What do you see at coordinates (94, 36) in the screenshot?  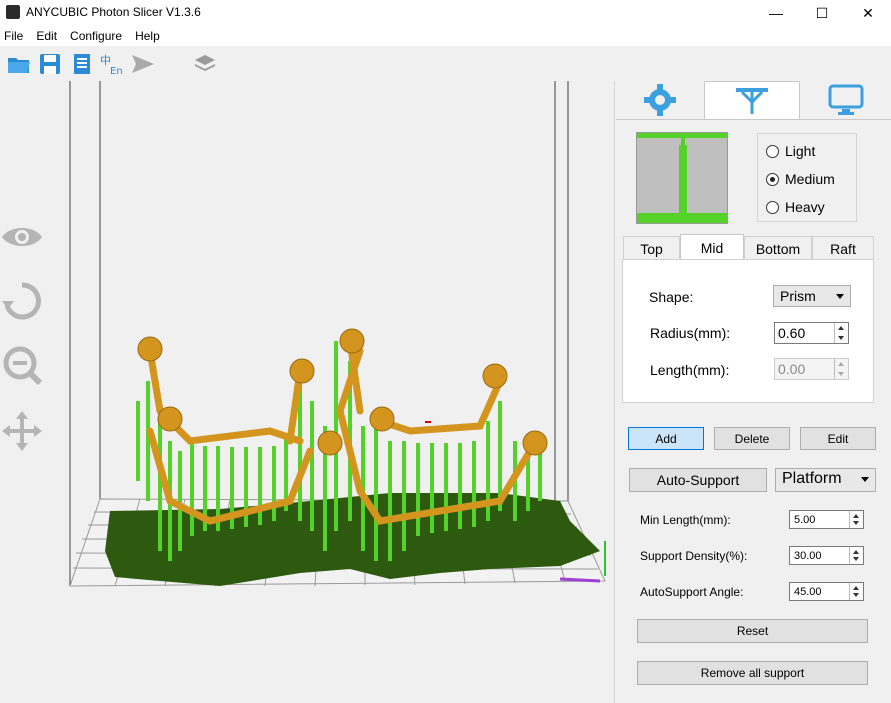 I see `menu-configure: Configure` at bounding box center [94, 36].